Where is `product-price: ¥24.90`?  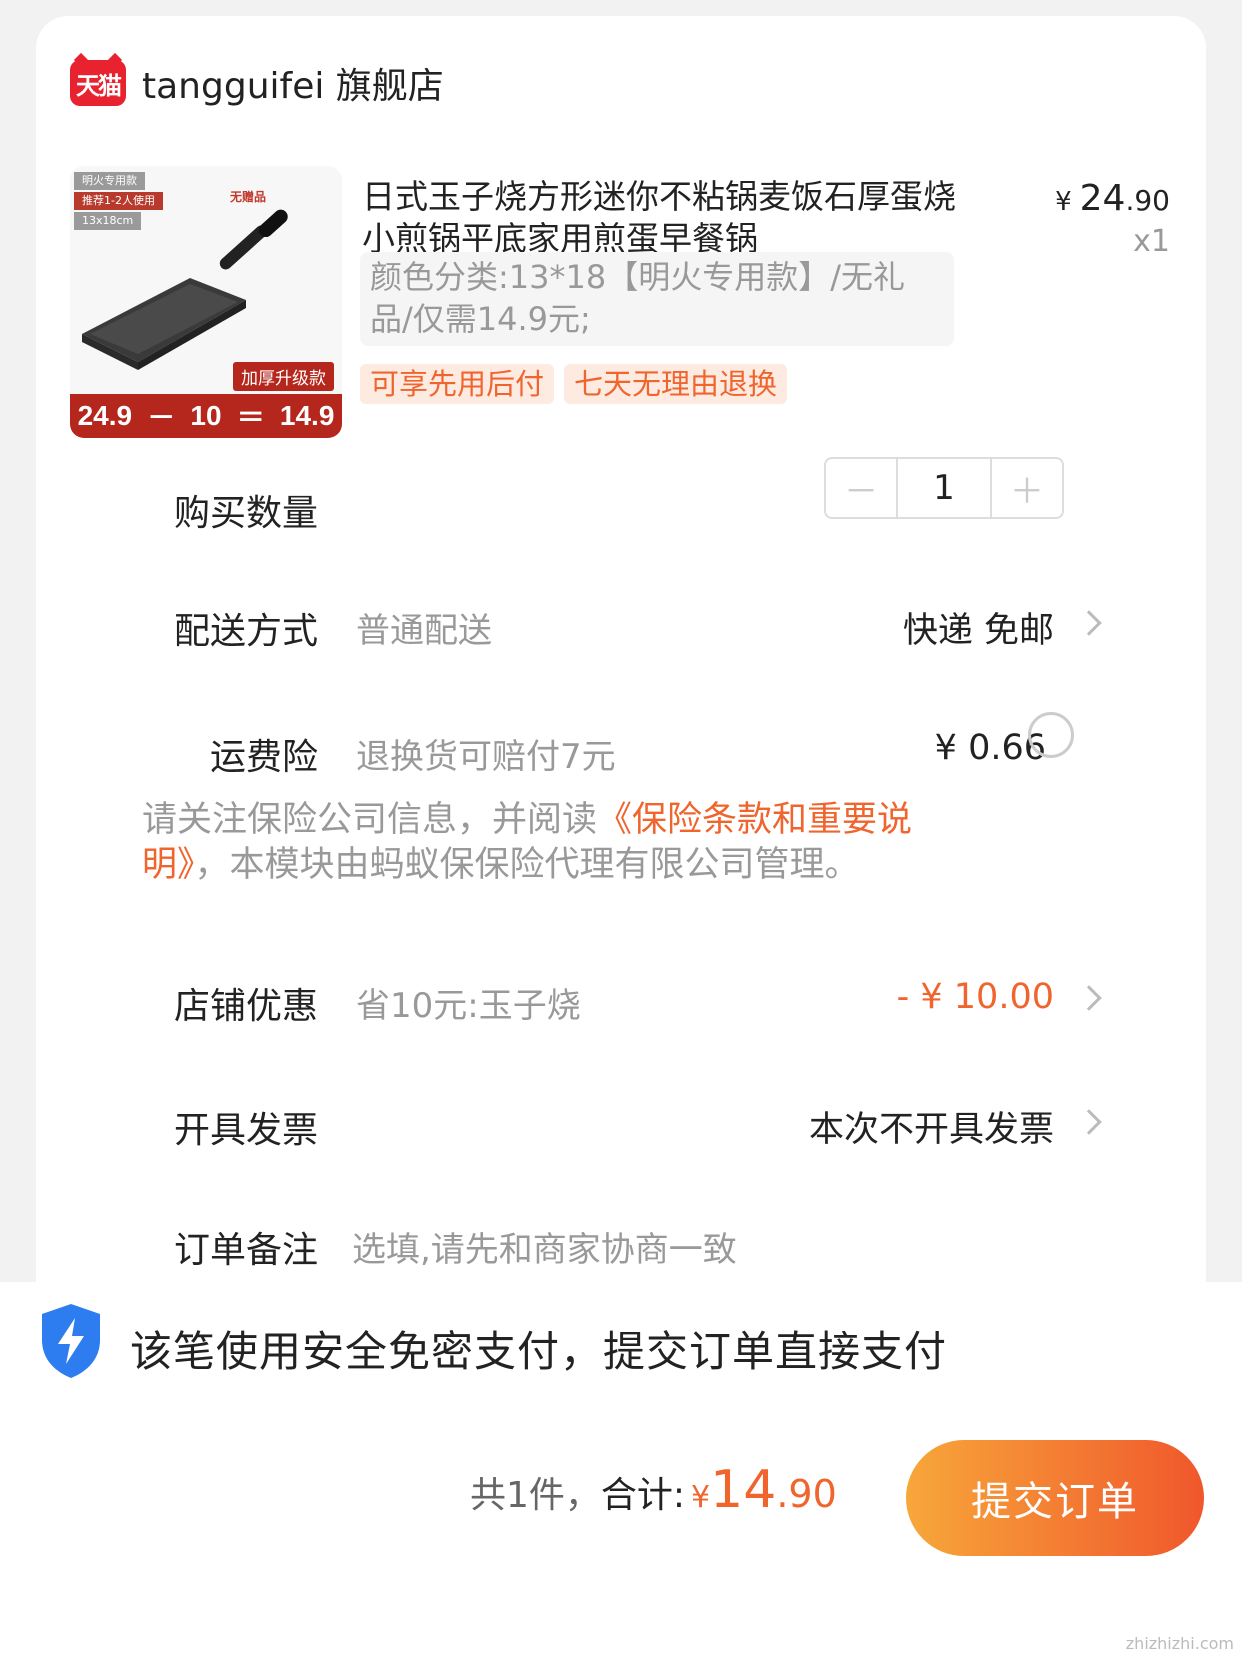 product-price: ¥24.90 is located at coordinates (1112, 198).